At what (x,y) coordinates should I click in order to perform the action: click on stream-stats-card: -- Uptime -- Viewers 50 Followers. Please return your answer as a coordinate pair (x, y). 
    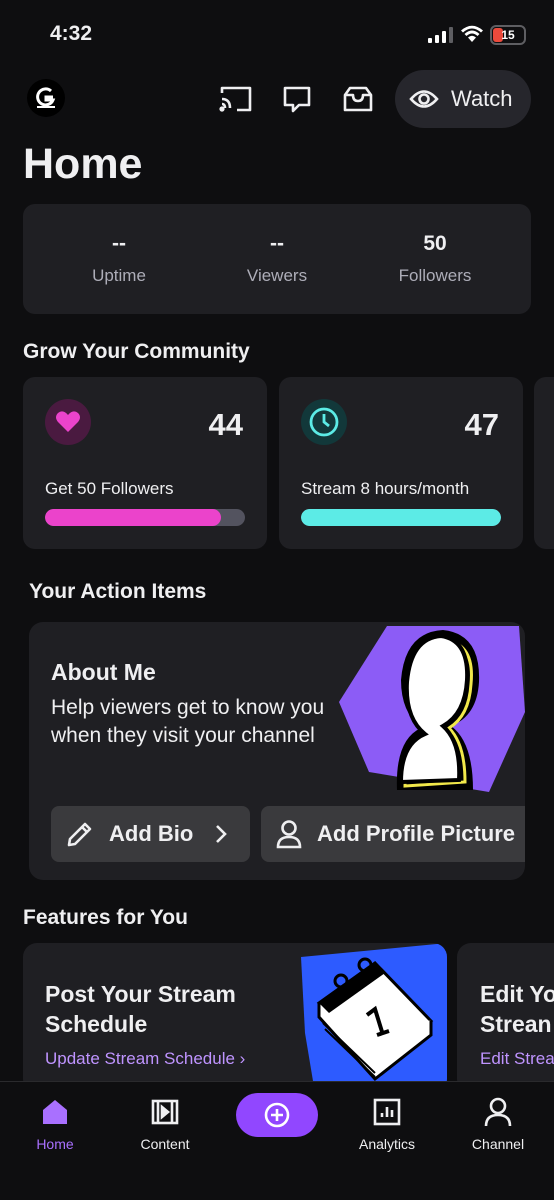
    Looking at the image, I should click on (277, 259).